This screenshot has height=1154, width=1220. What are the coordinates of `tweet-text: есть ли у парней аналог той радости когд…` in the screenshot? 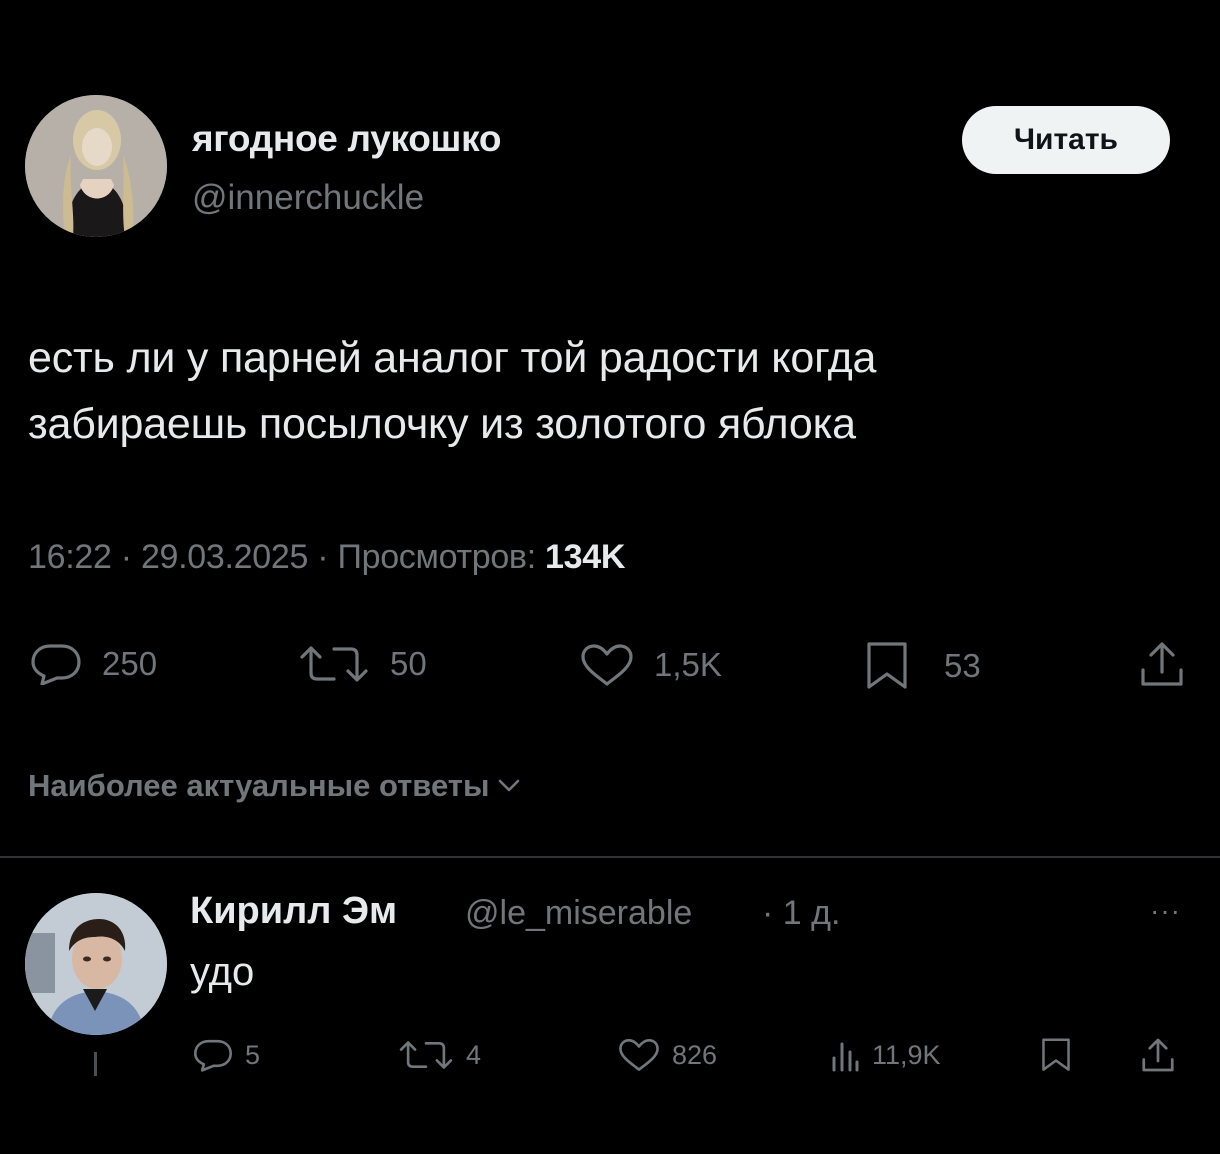 It's located at (613, 391).